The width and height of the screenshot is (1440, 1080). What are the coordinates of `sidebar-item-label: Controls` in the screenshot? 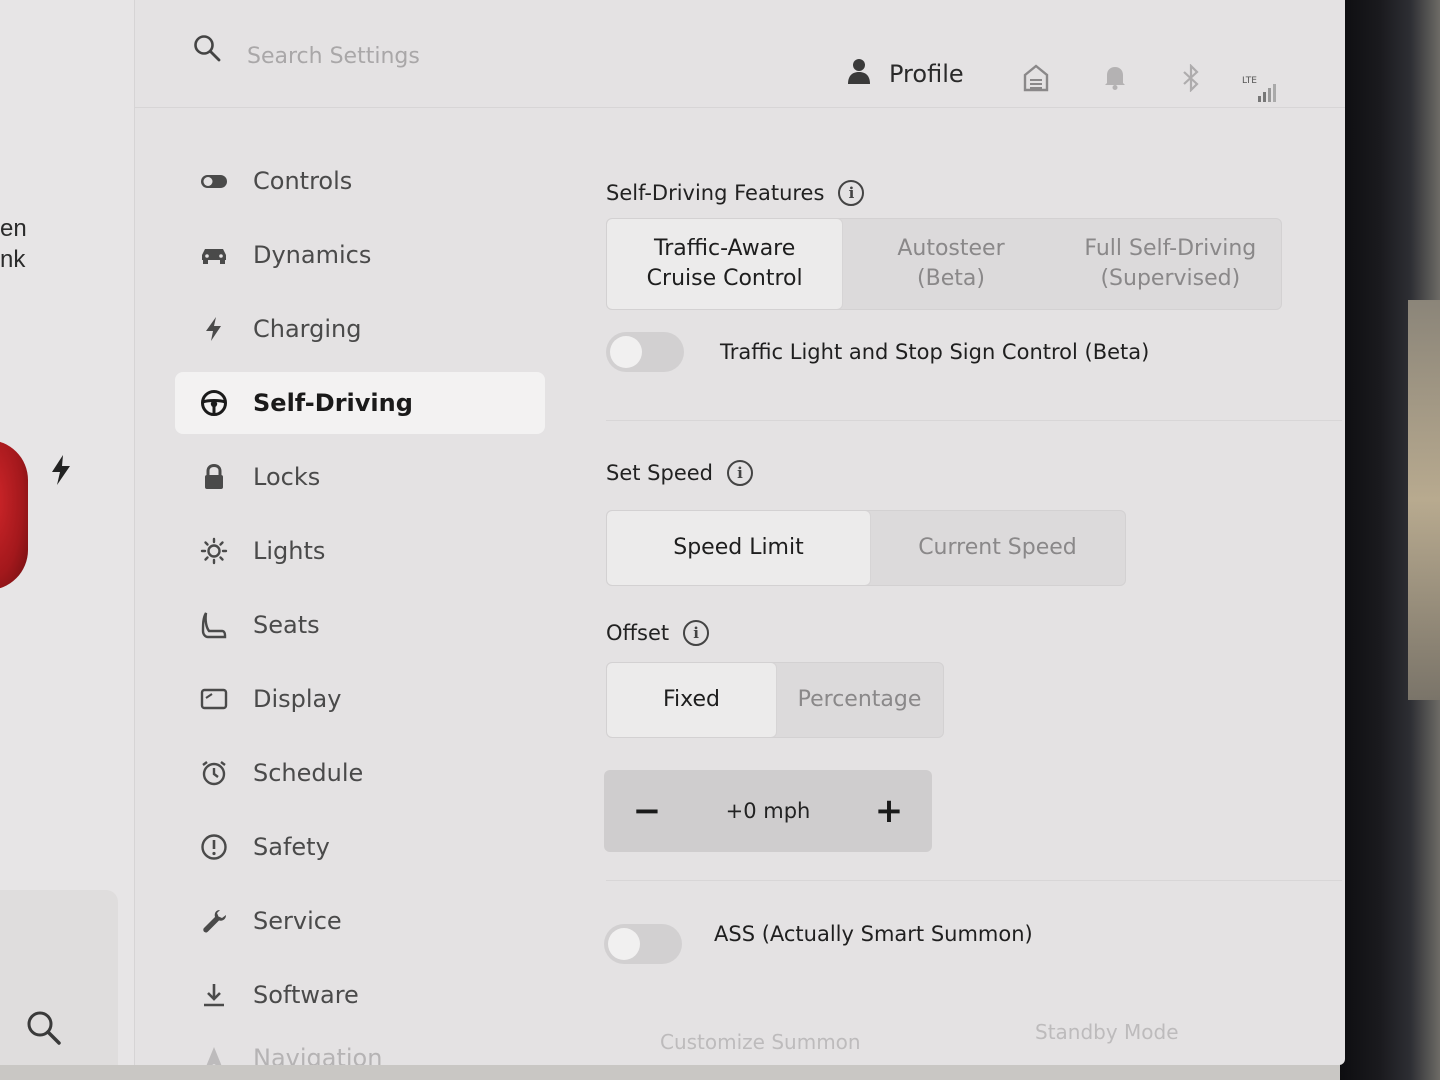 It's located at (303, 181).